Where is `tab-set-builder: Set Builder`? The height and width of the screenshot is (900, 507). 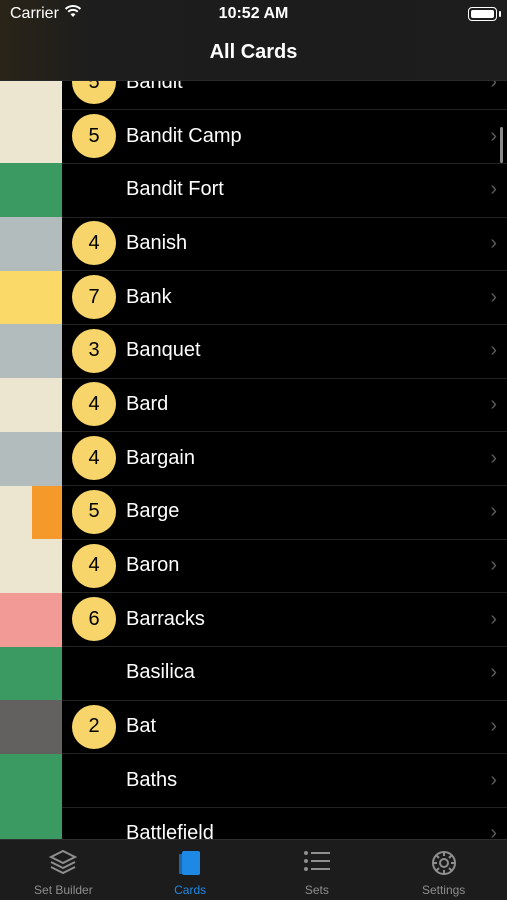 tab-set-builder: Set Builder is located at coordinates (63, 870).